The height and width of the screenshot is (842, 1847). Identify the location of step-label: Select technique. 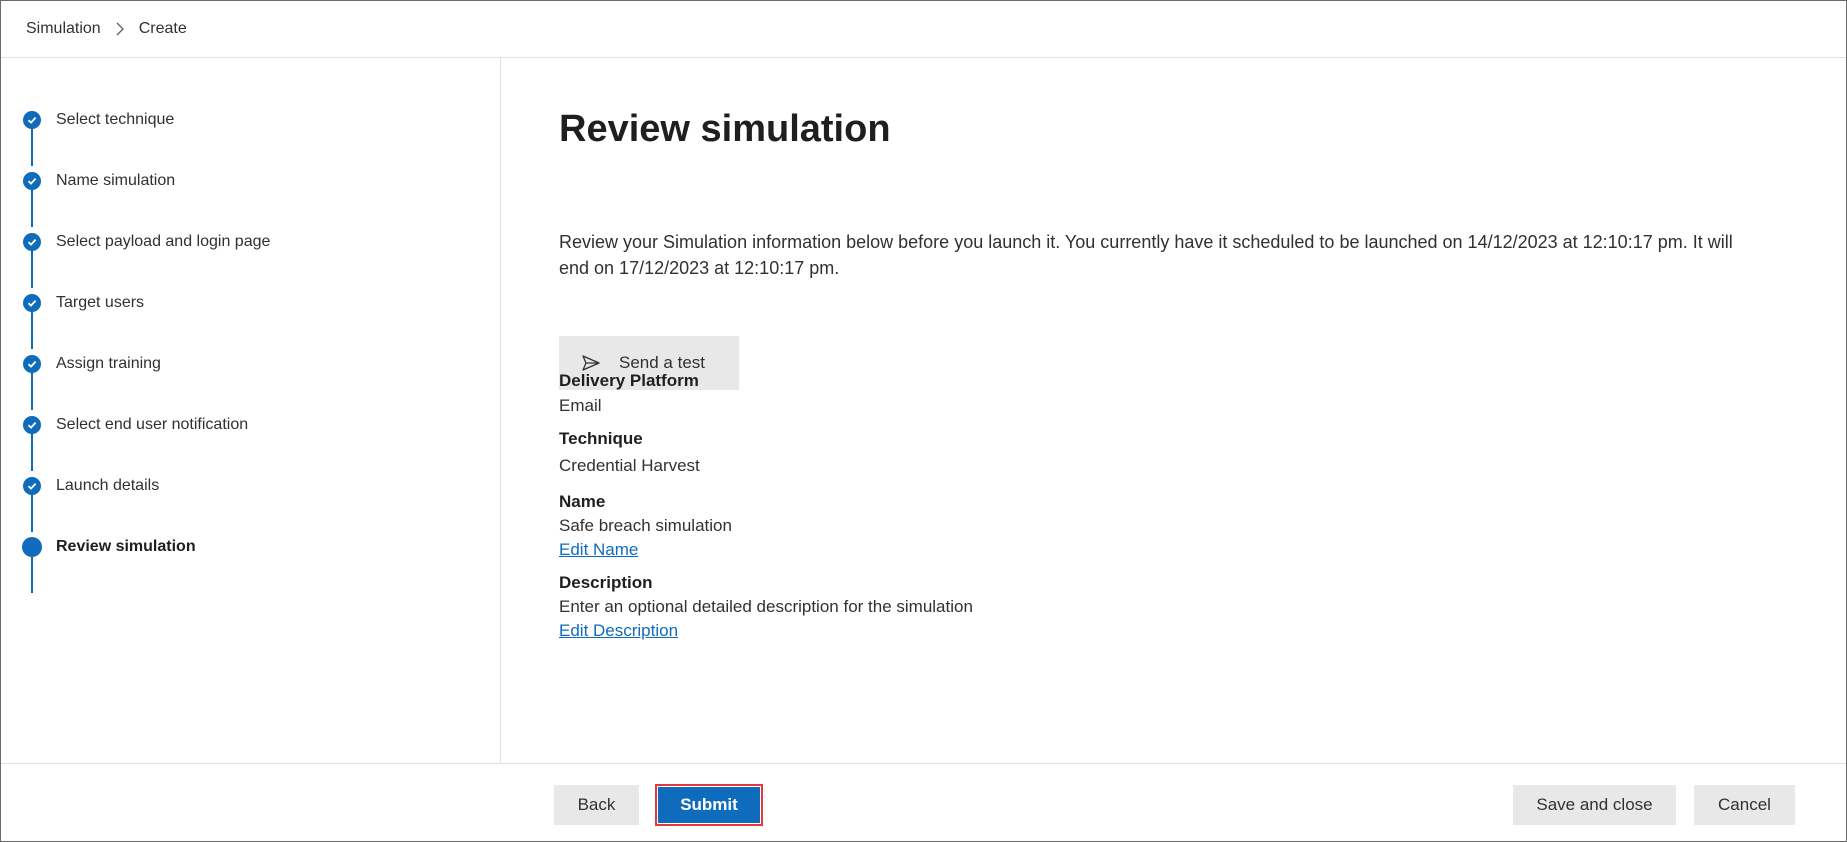
(115, 119).